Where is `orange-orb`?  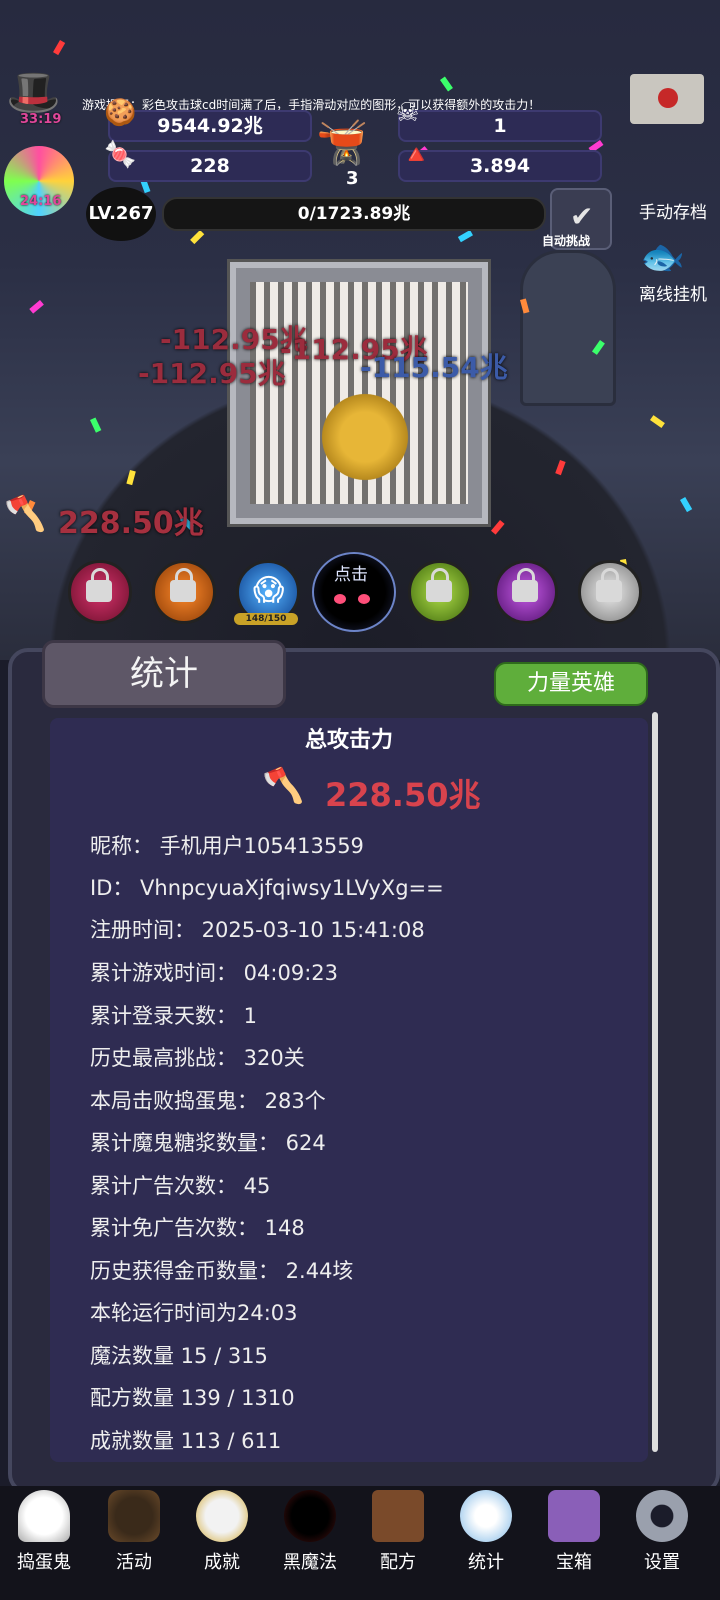
orange-orb is located at coordinates (184, 592).